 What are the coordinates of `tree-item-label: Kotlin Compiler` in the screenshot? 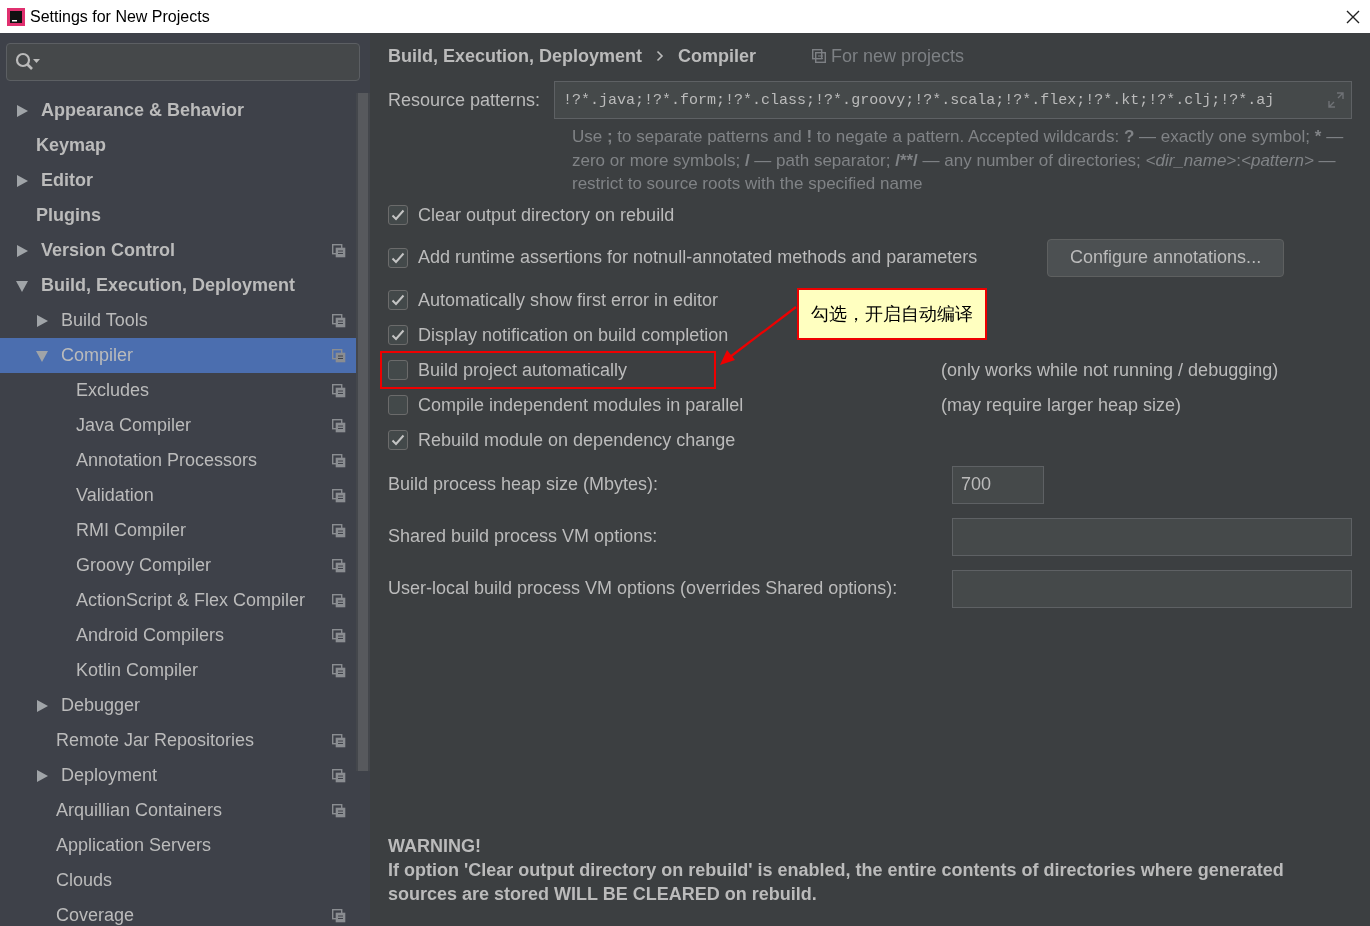 It's located at (138, 670).